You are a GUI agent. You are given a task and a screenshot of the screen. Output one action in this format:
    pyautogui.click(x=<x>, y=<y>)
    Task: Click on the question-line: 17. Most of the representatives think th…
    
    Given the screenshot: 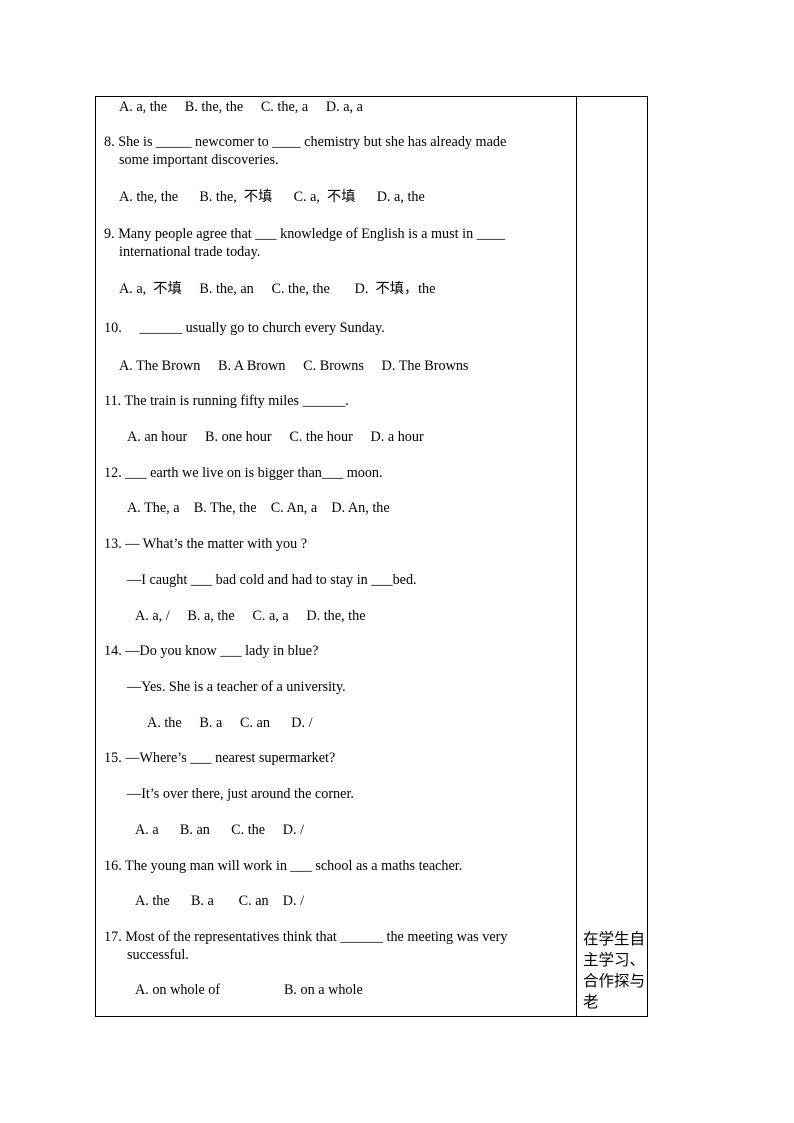 What is the action you would take?
    pyautogui.click(x=306, y=937)
    